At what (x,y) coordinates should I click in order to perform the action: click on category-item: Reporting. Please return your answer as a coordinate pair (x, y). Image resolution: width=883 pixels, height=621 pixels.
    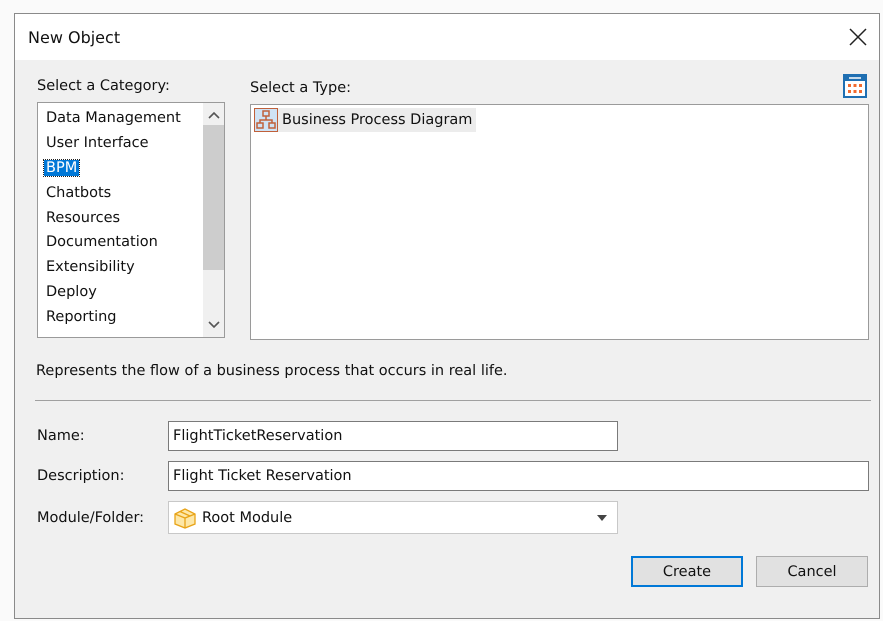
    Looking at the image, I should click on (81, 317).